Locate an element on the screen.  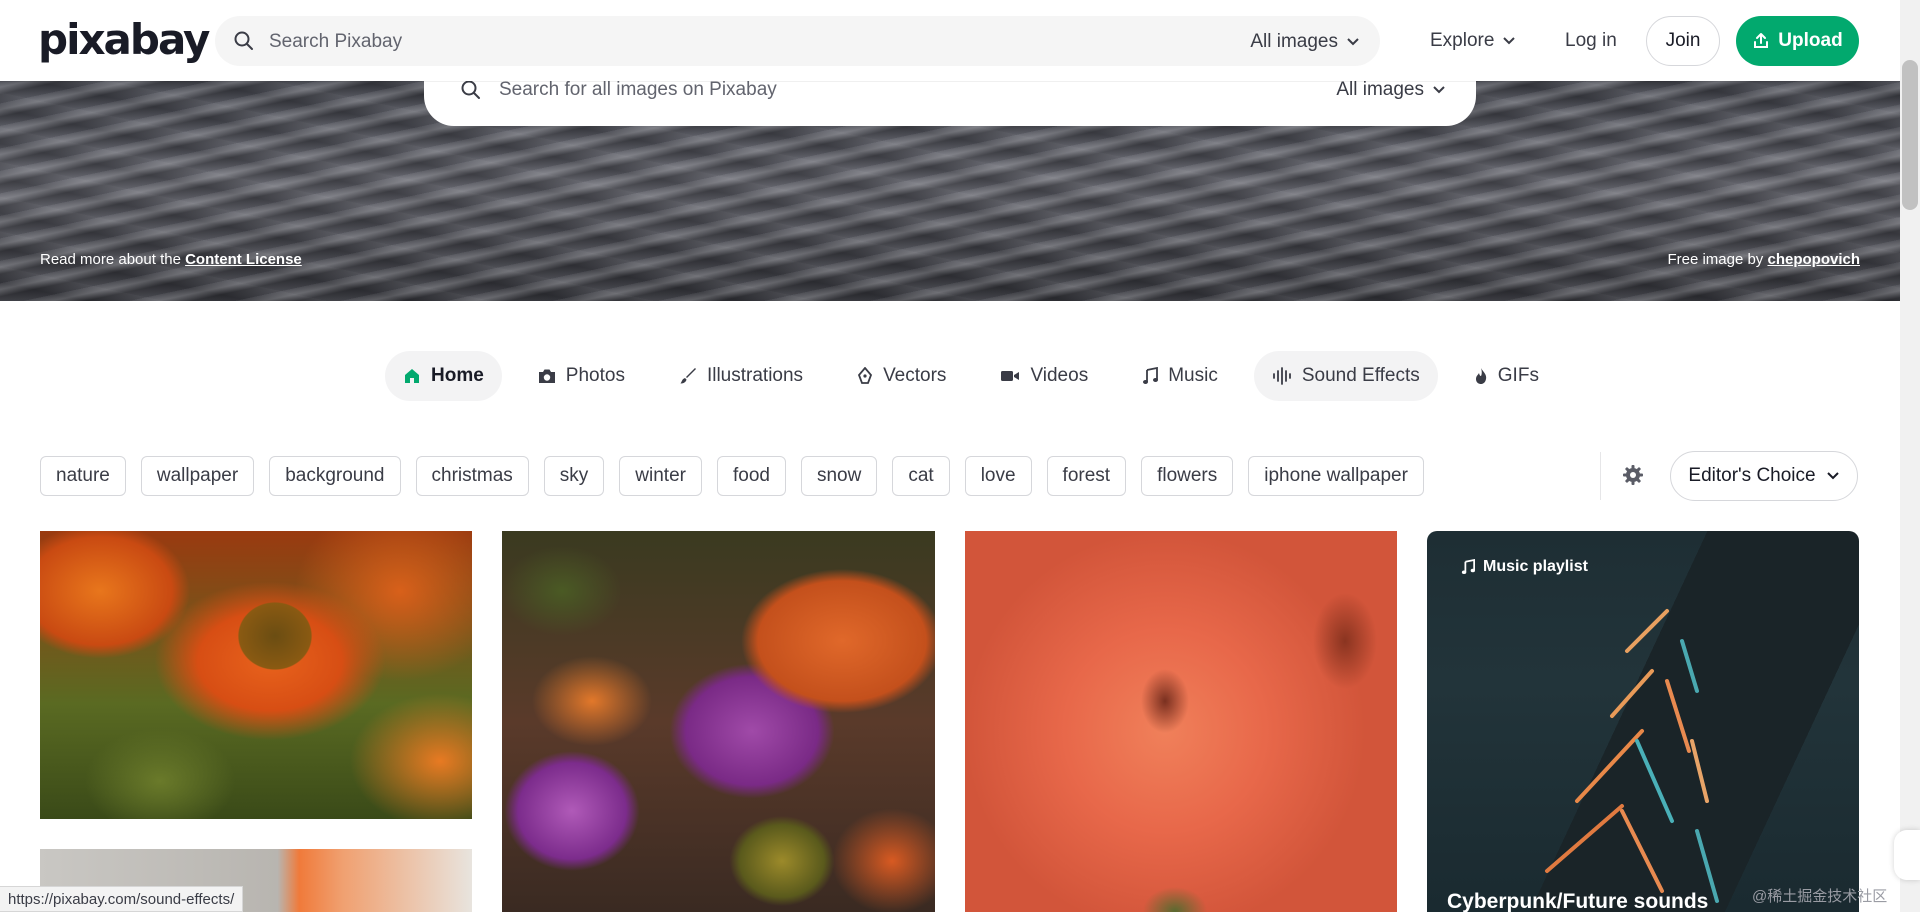
hero-search-filter: All images is located at coordinates (1391, 91).